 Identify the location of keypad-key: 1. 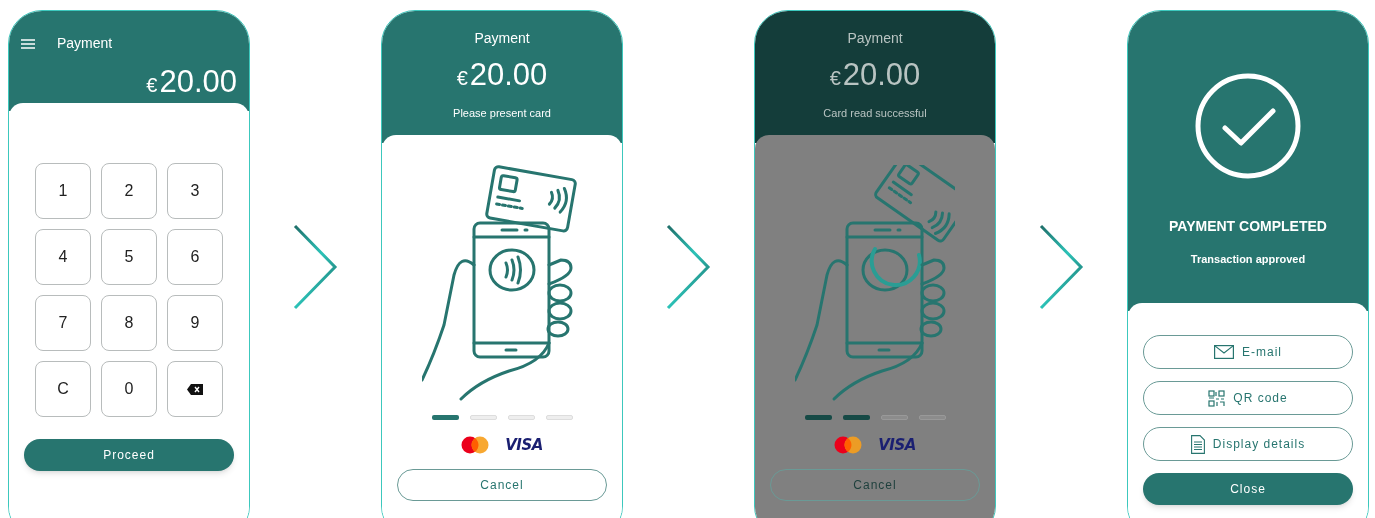
(63, 191).